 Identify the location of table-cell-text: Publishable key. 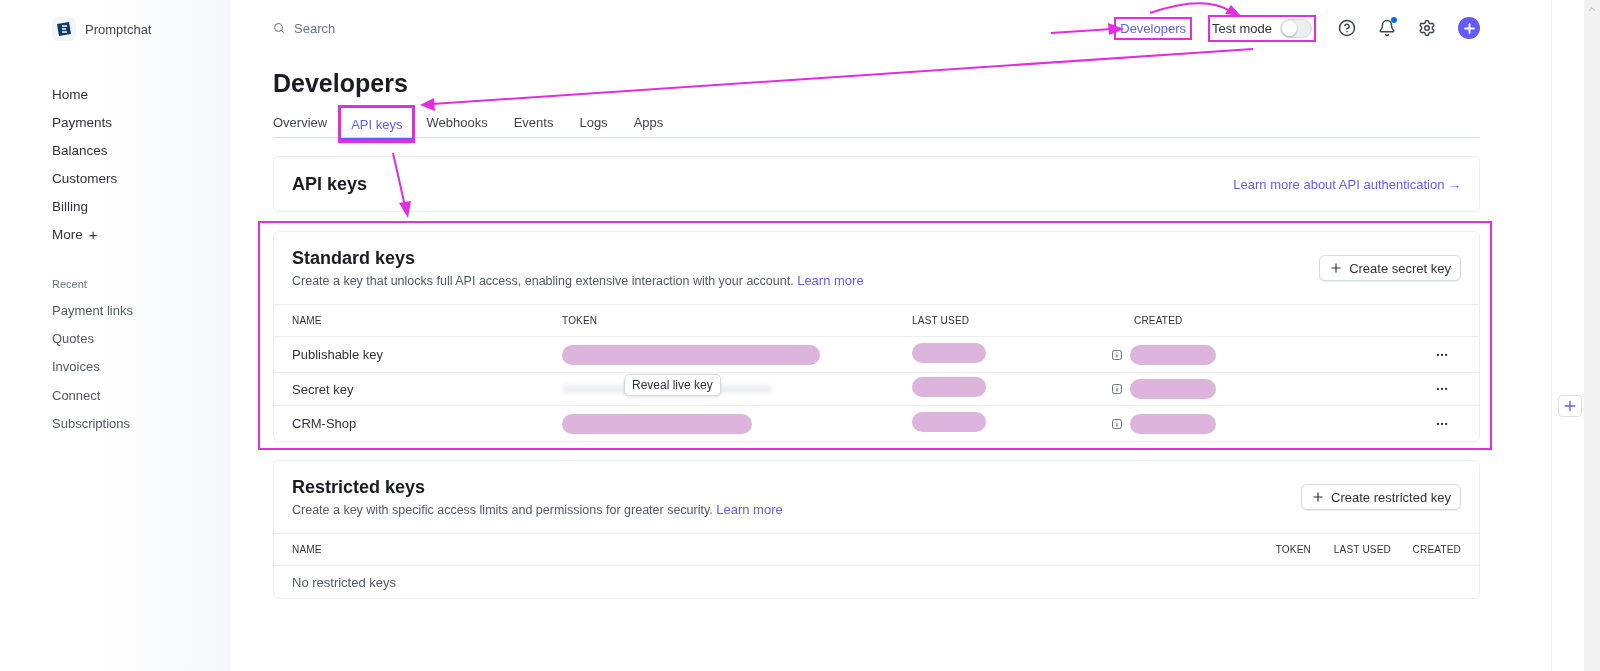
(338, 354).